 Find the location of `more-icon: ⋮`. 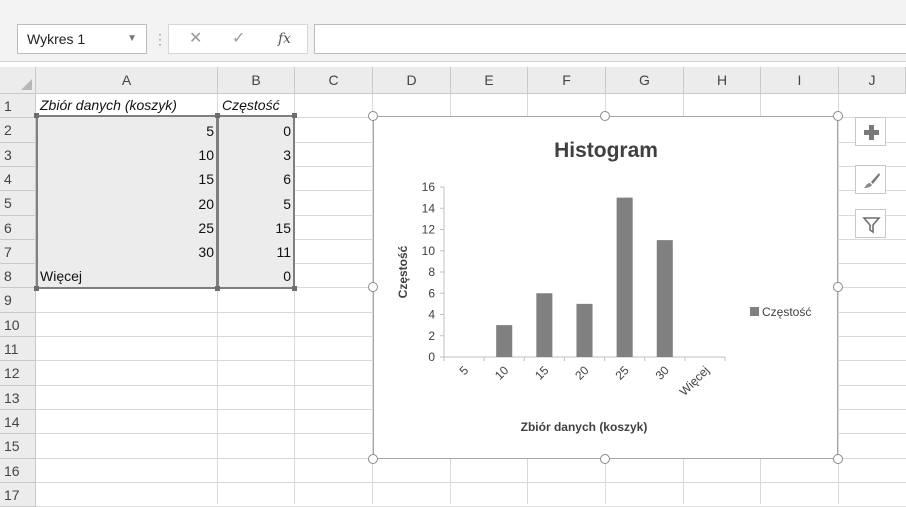

more-icon: ⋮ is located at coordinates (160, 39).